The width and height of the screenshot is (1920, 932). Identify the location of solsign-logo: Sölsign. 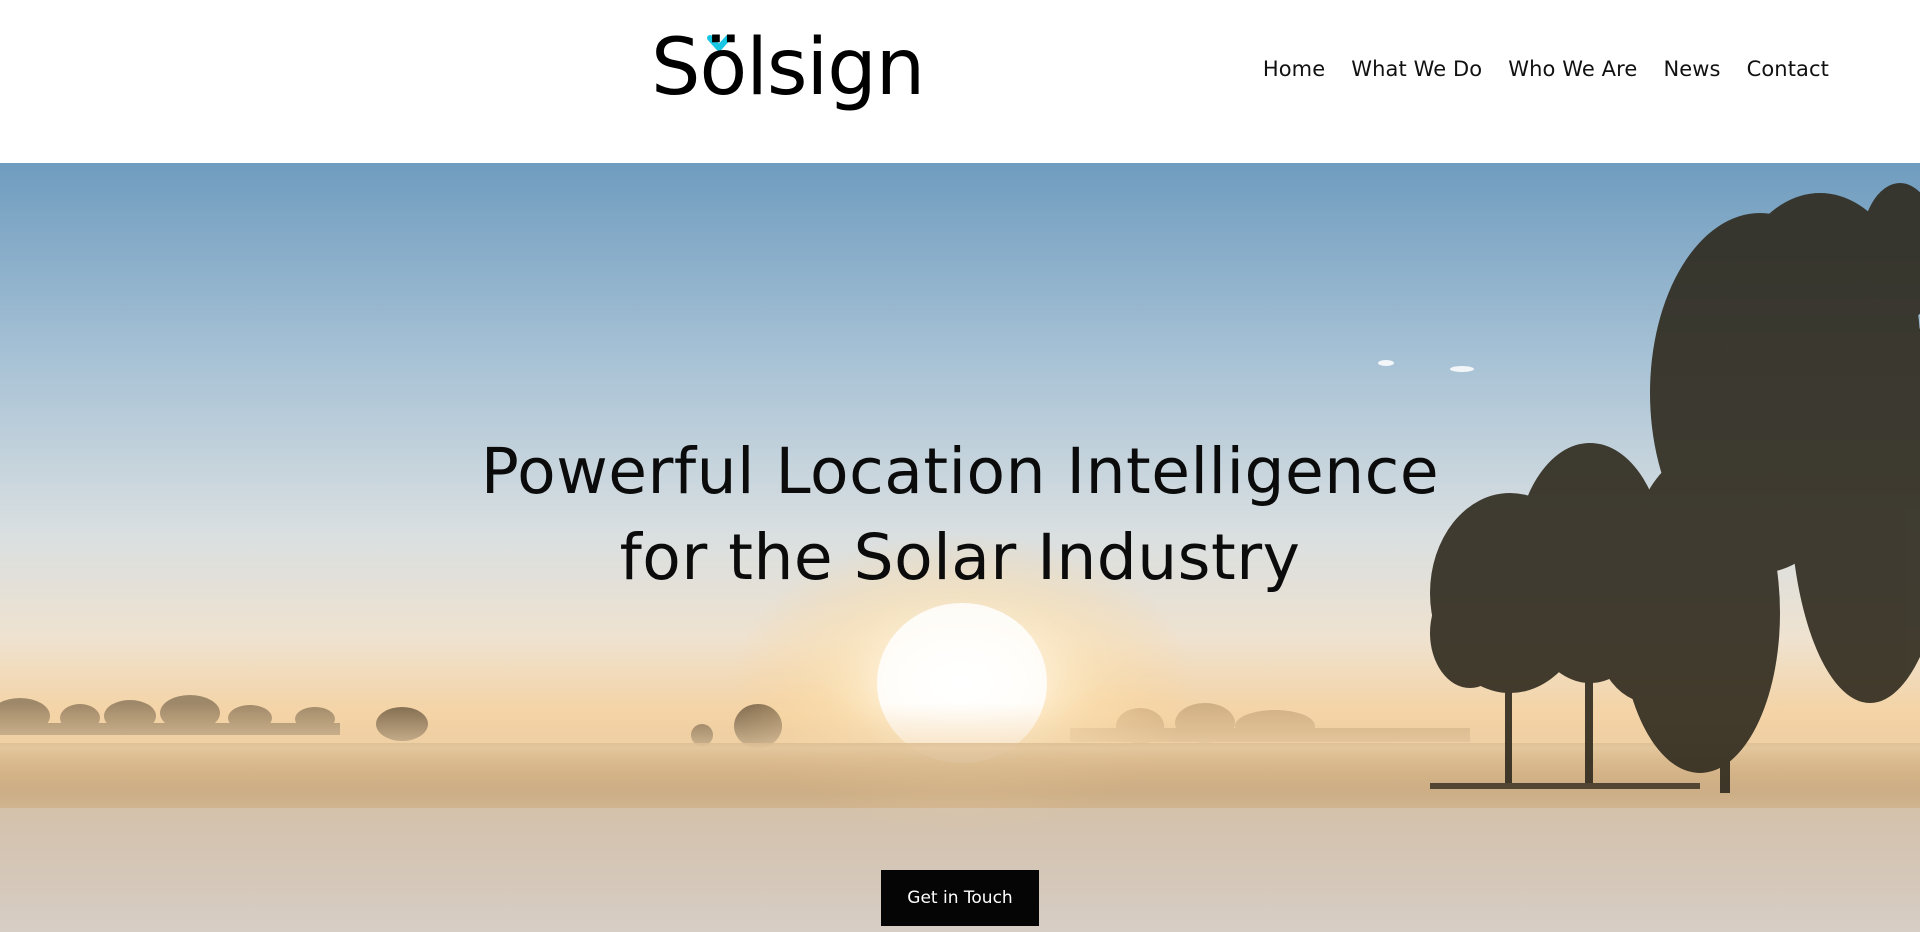
(788, 72).